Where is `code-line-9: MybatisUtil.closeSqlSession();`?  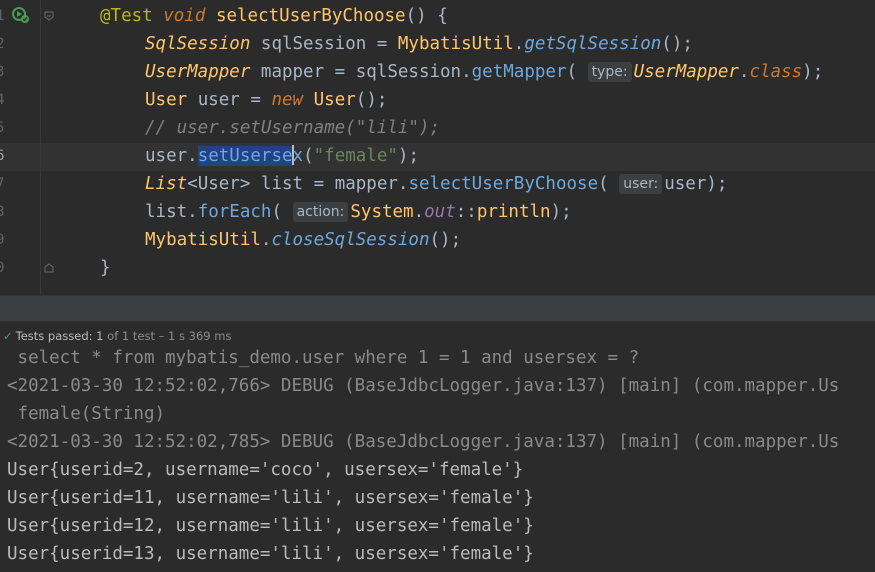
code-line-9: MybatisUtil.closeSqlSession(); is located at coordinates (303, 240).